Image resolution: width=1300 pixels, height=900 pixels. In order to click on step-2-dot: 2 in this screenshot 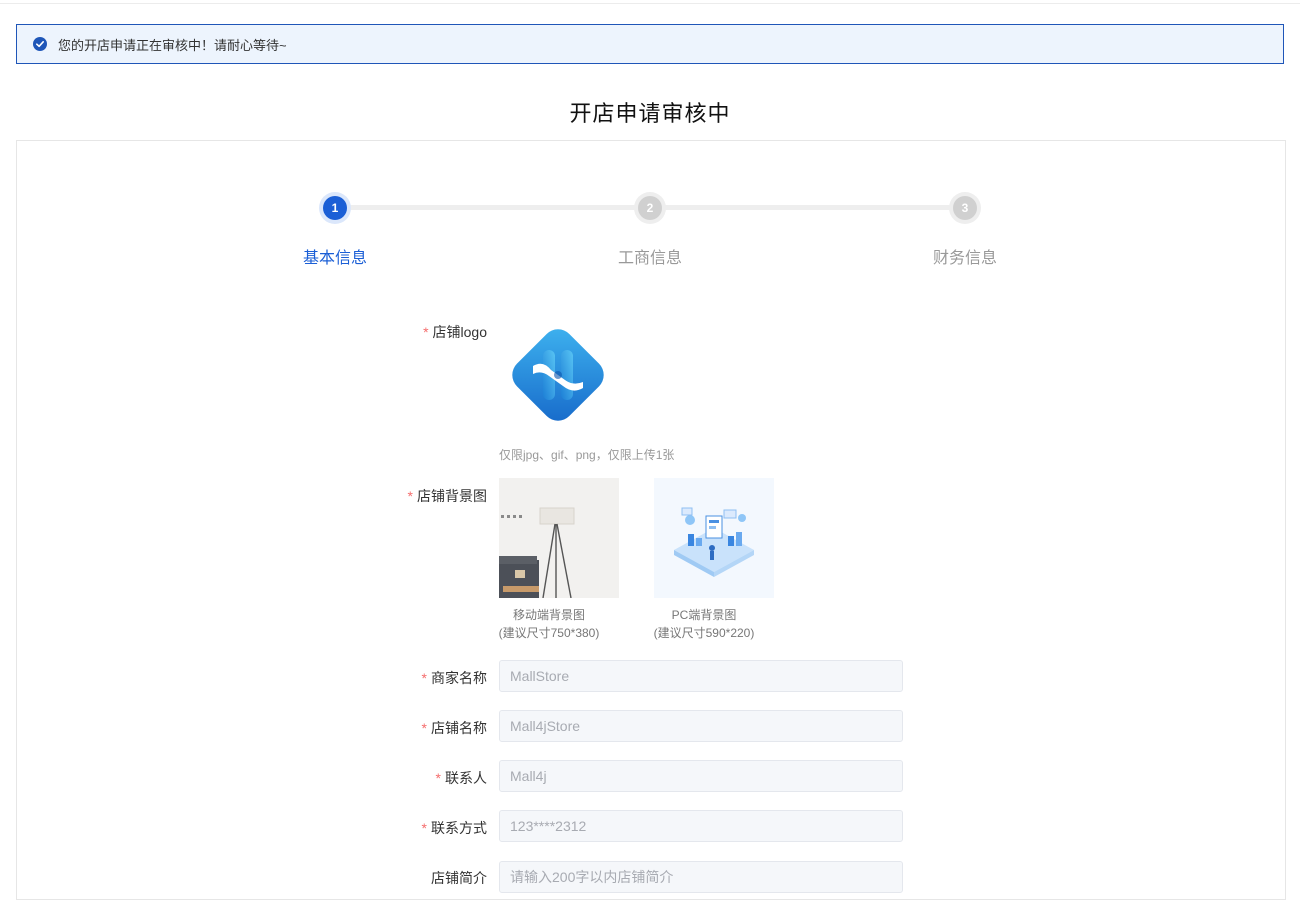, I will do `click(650, 208)`.